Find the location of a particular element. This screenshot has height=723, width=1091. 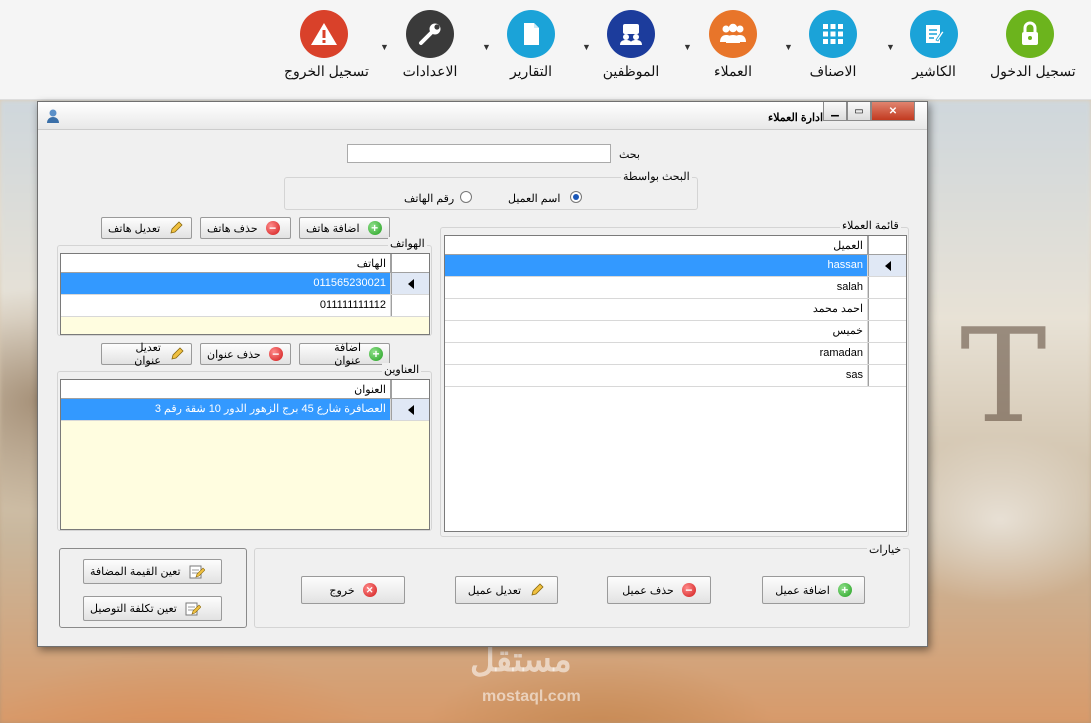

column-header-address: العنوان is located at coordinates (226, 389).